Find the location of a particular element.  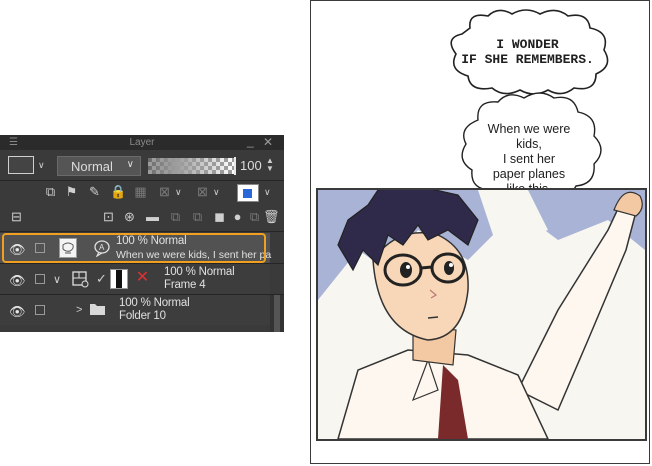

divider is located at coordinates (142, 231).